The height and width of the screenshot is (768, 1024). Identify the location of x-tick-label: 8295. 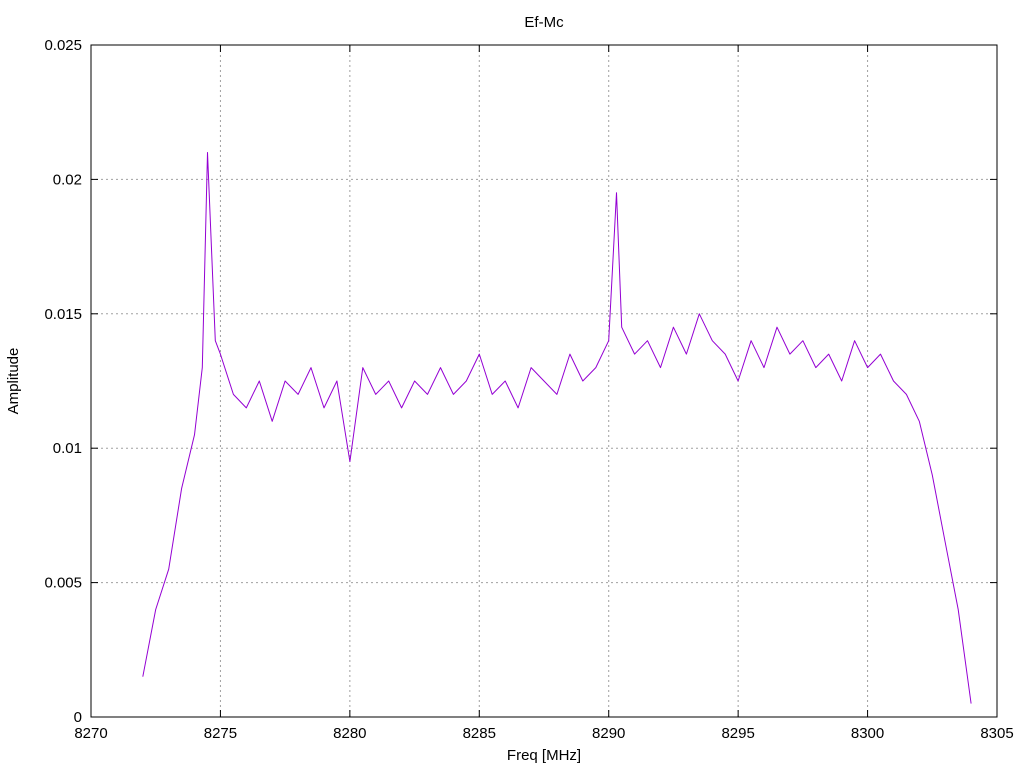
(737, 733).